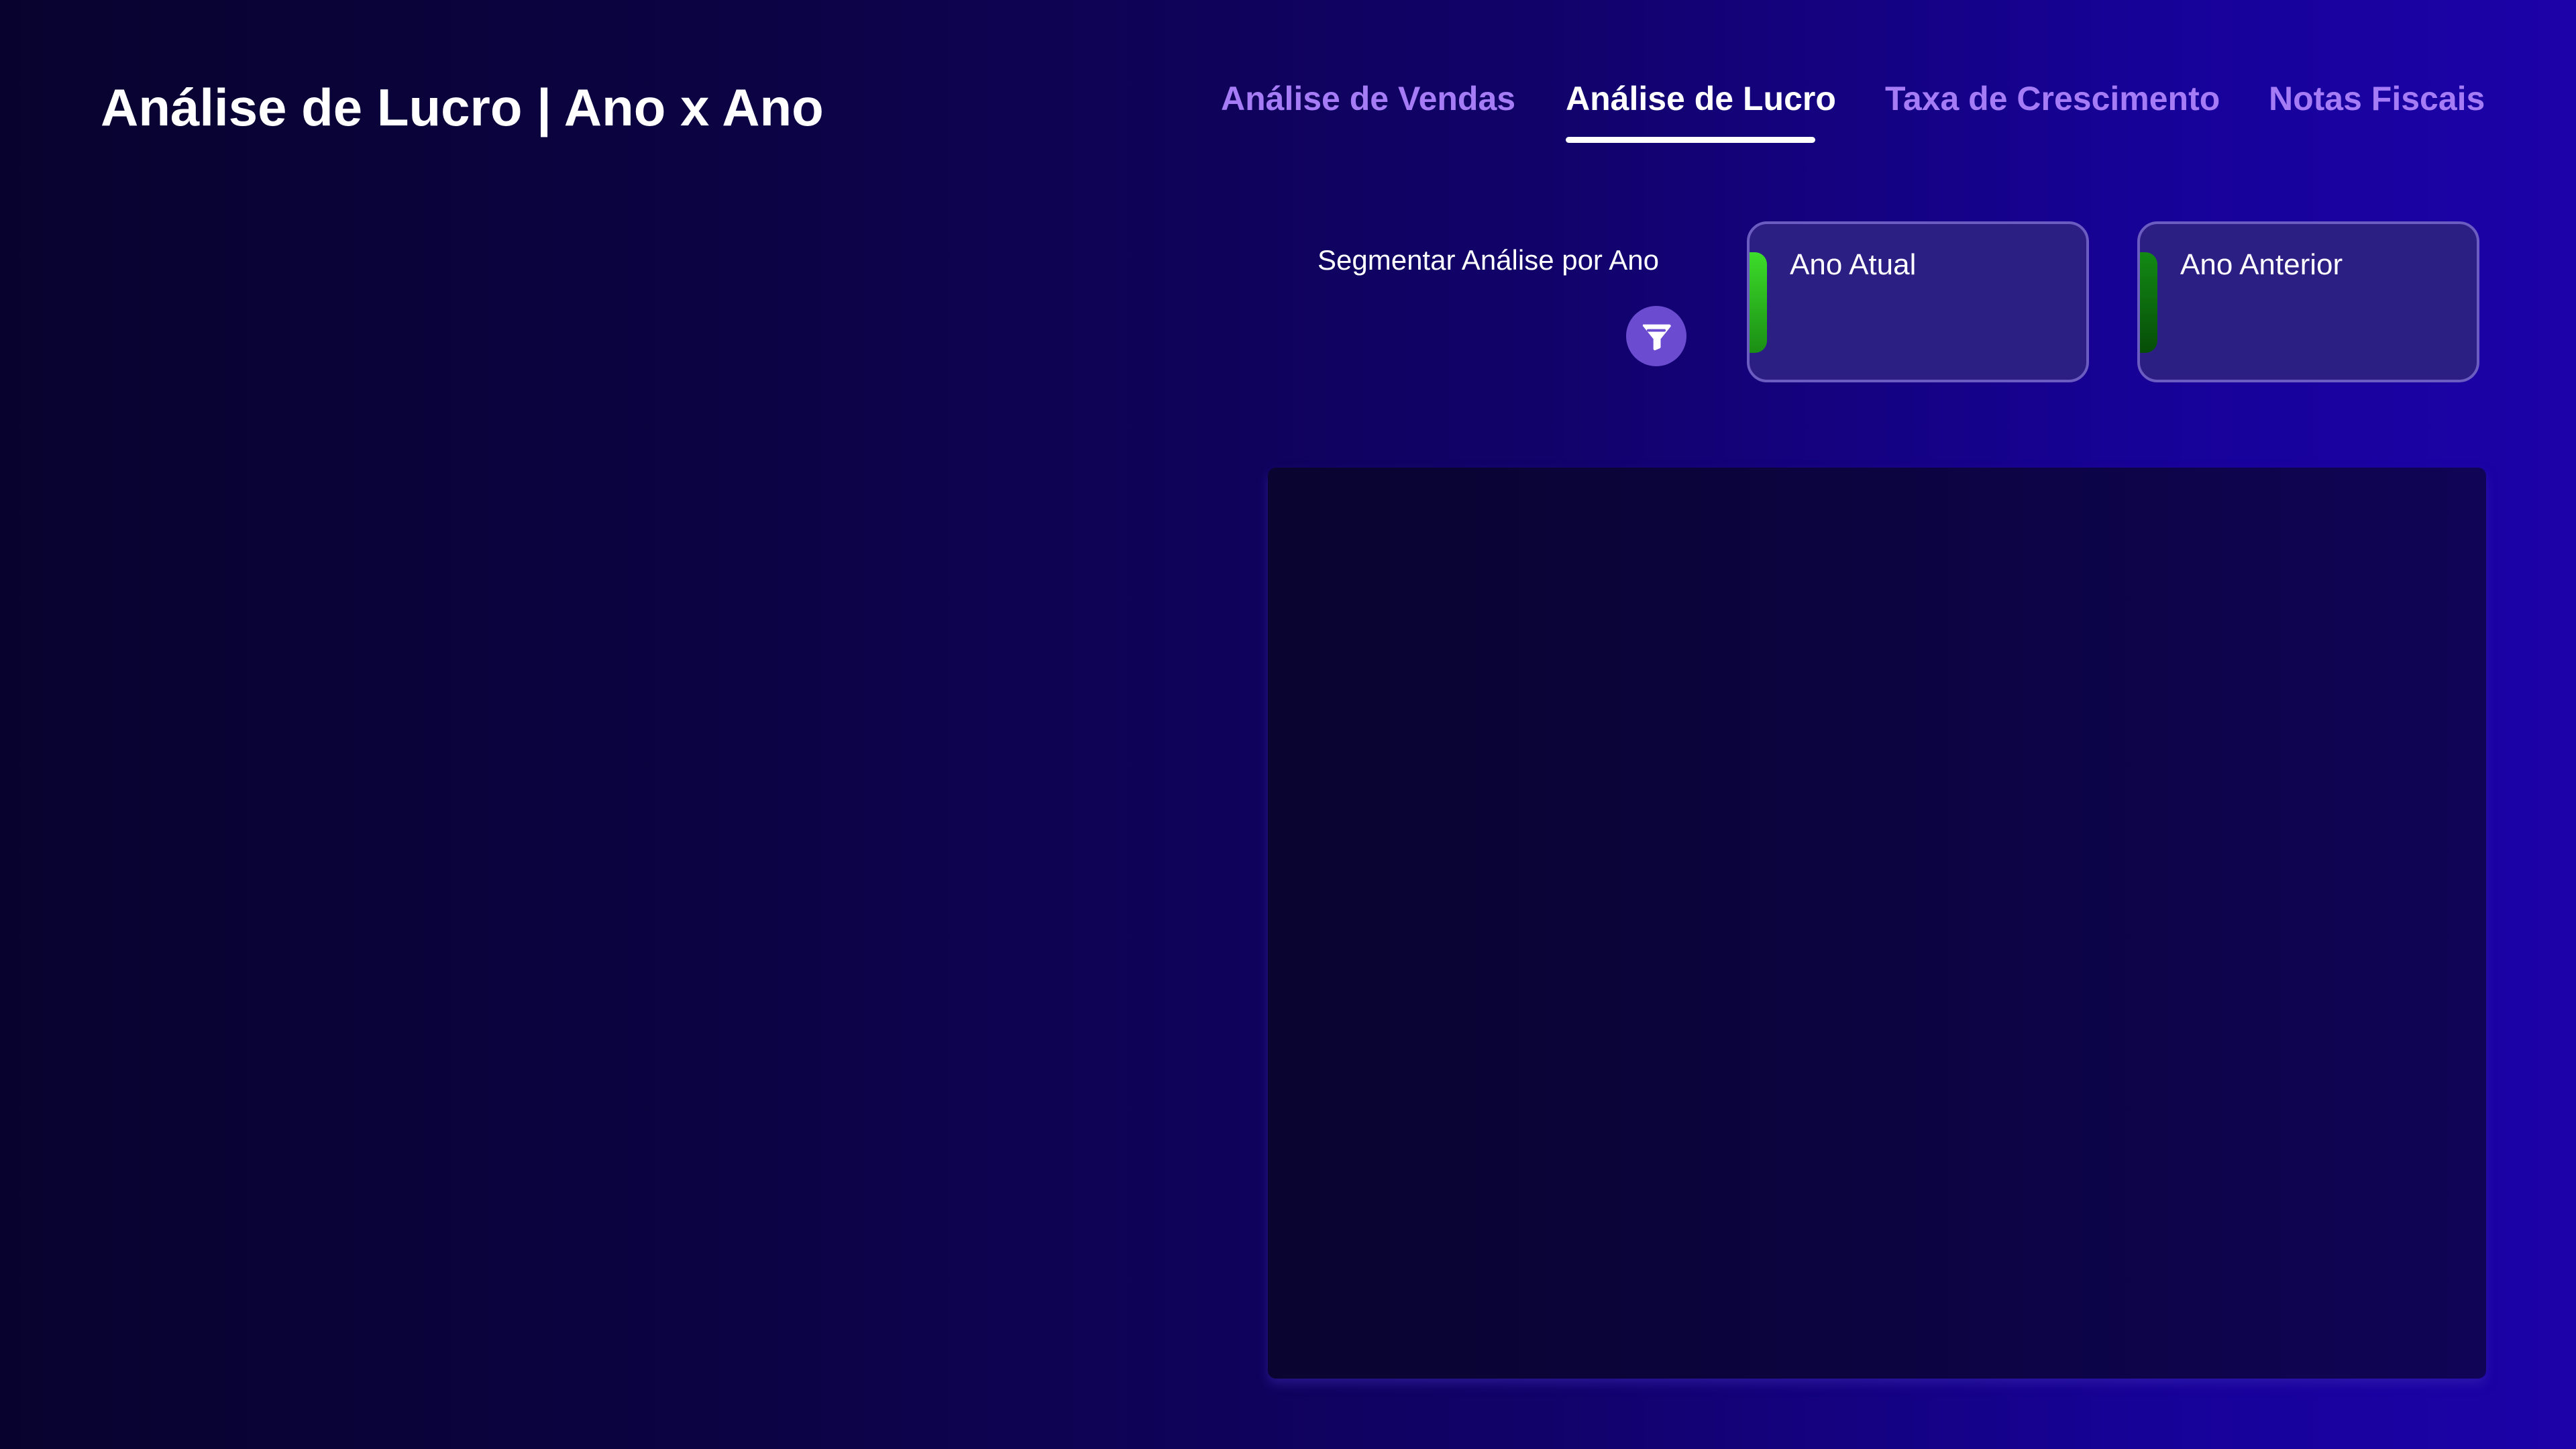  I want to click on year-option-label: Ano Anterior, so click(2261, 264).